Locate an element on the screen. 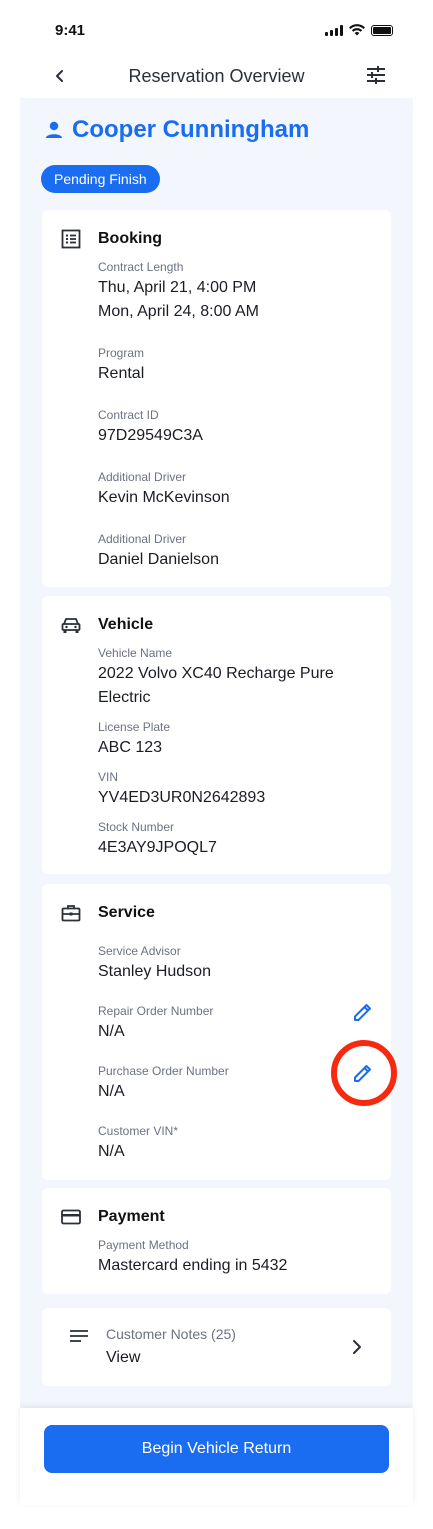 The height and width of the screenshot is (1529, 433). vehicle-name-label: Vehicle Name is located at coordinates (135, 653).